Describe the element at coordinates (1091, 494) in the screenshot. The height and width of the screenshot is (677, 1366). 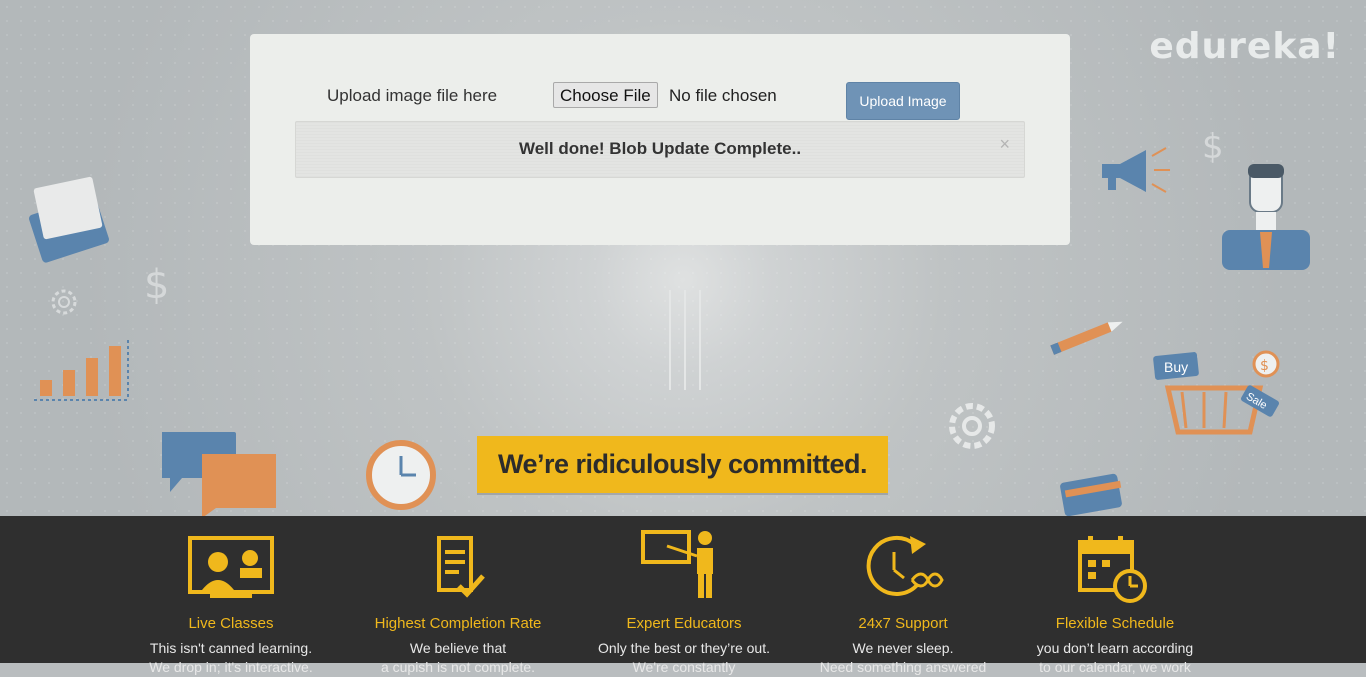
I see `credit-card-illustration` at that location.